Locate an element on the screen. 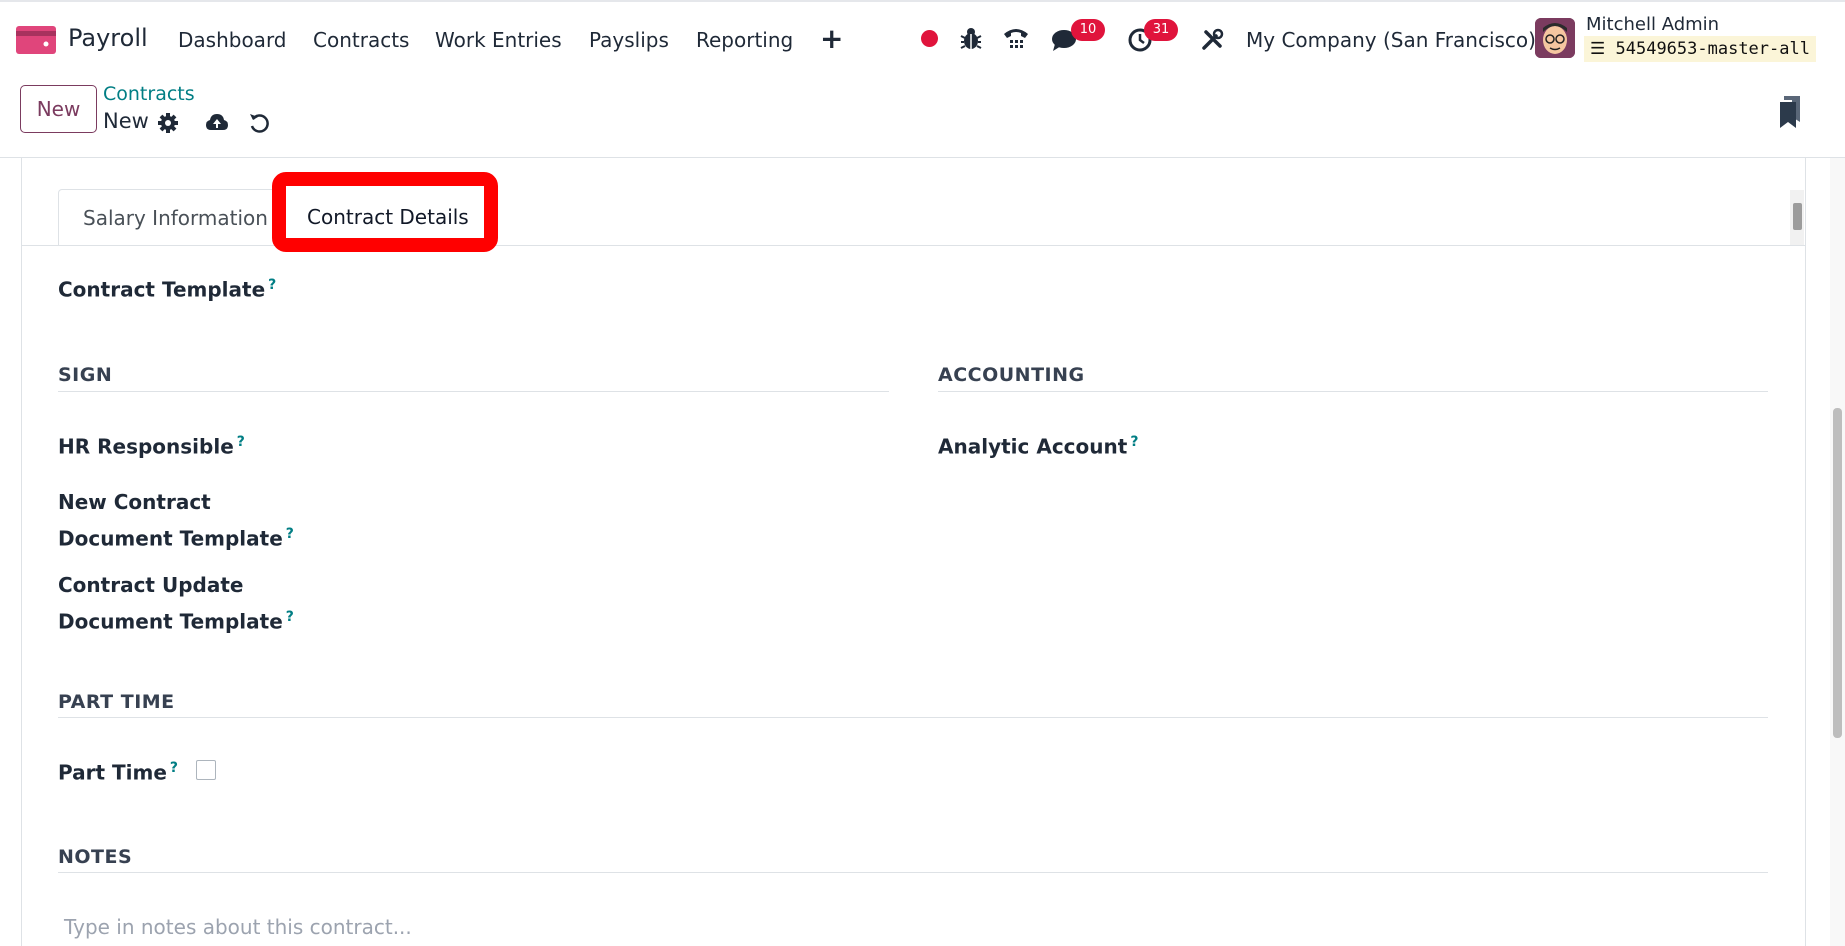  analytic-account-label: Analytic Account? is located at coordinates (1038, 444).